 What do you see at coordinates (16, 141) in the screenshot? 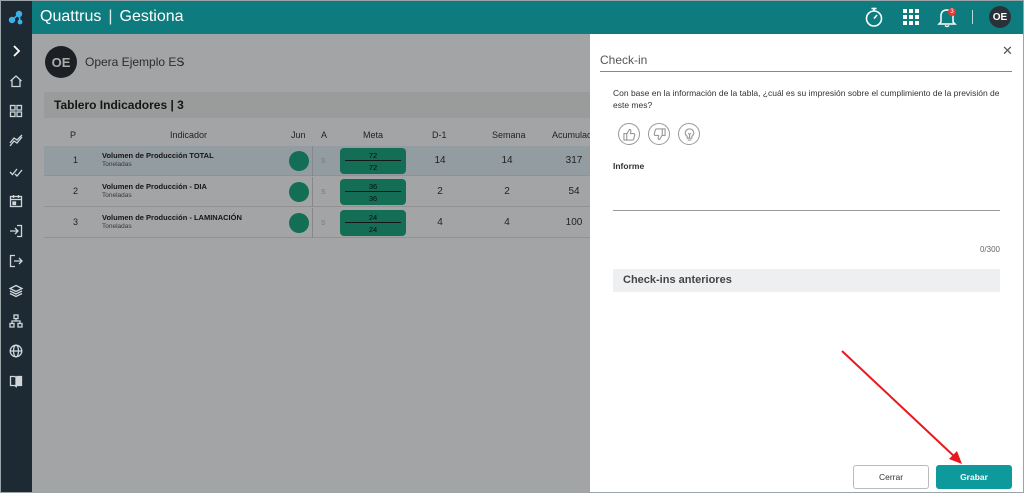
I see `trend-icon` at bounding box center [16, 141].